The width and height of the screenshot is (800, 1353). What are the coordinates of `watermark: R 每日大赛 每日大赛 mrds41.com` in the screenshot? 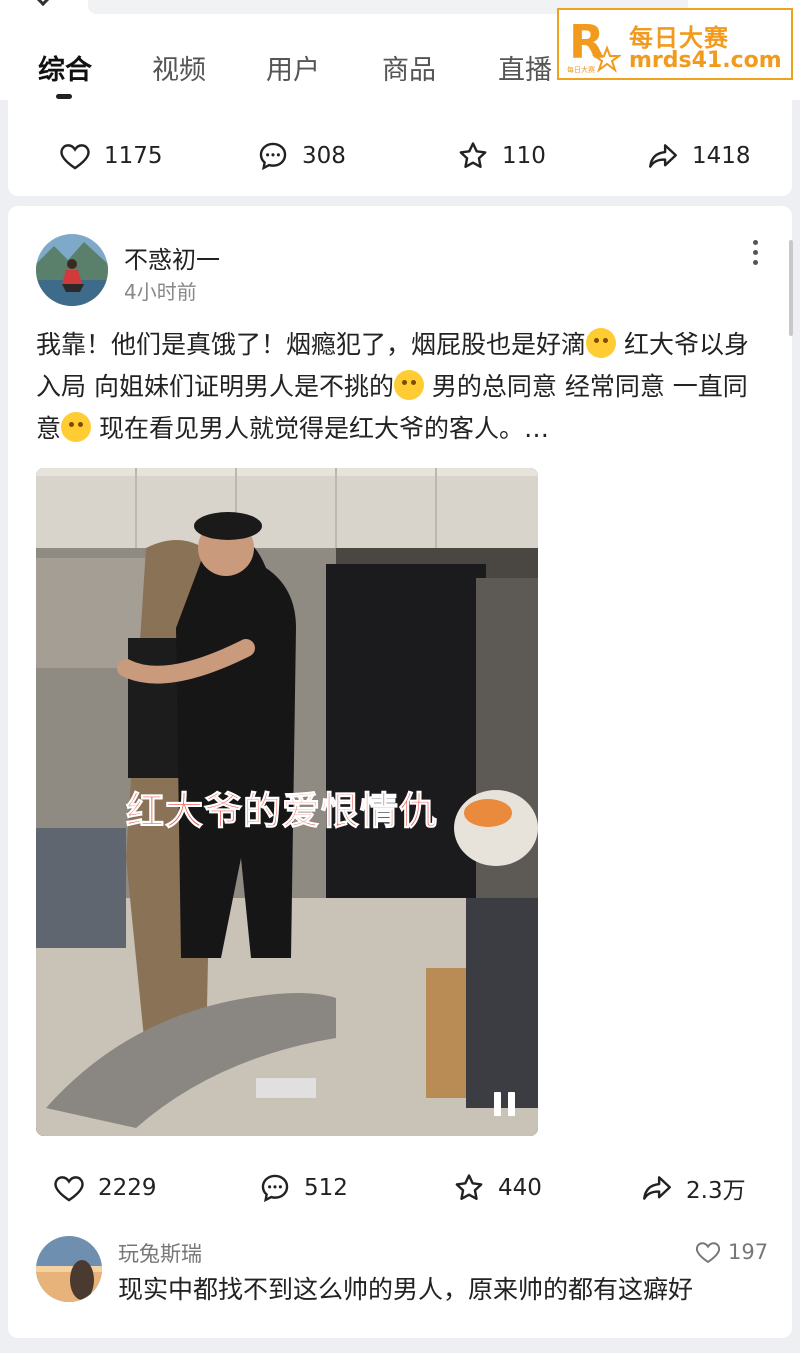 It's located at (675, 44).